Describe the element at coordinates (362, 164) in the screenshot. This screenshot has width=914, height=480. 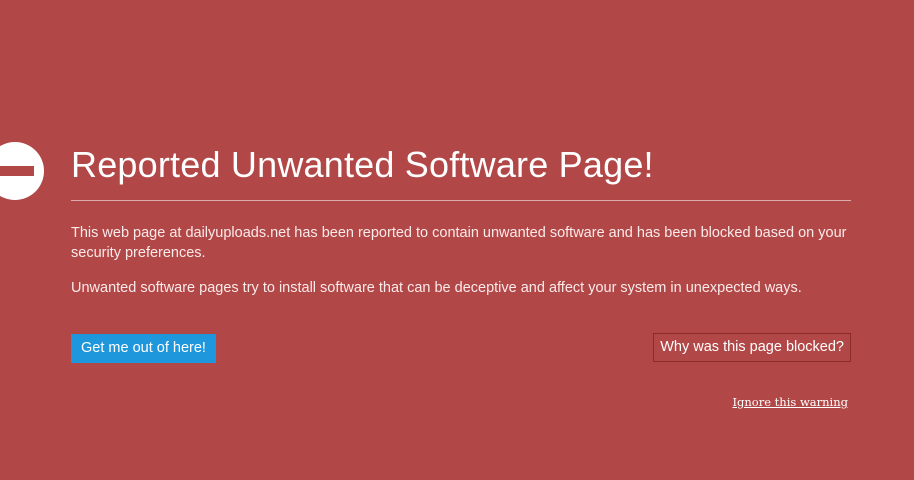
I see `page-title: Reported Unwanted Software Page!` at that location.